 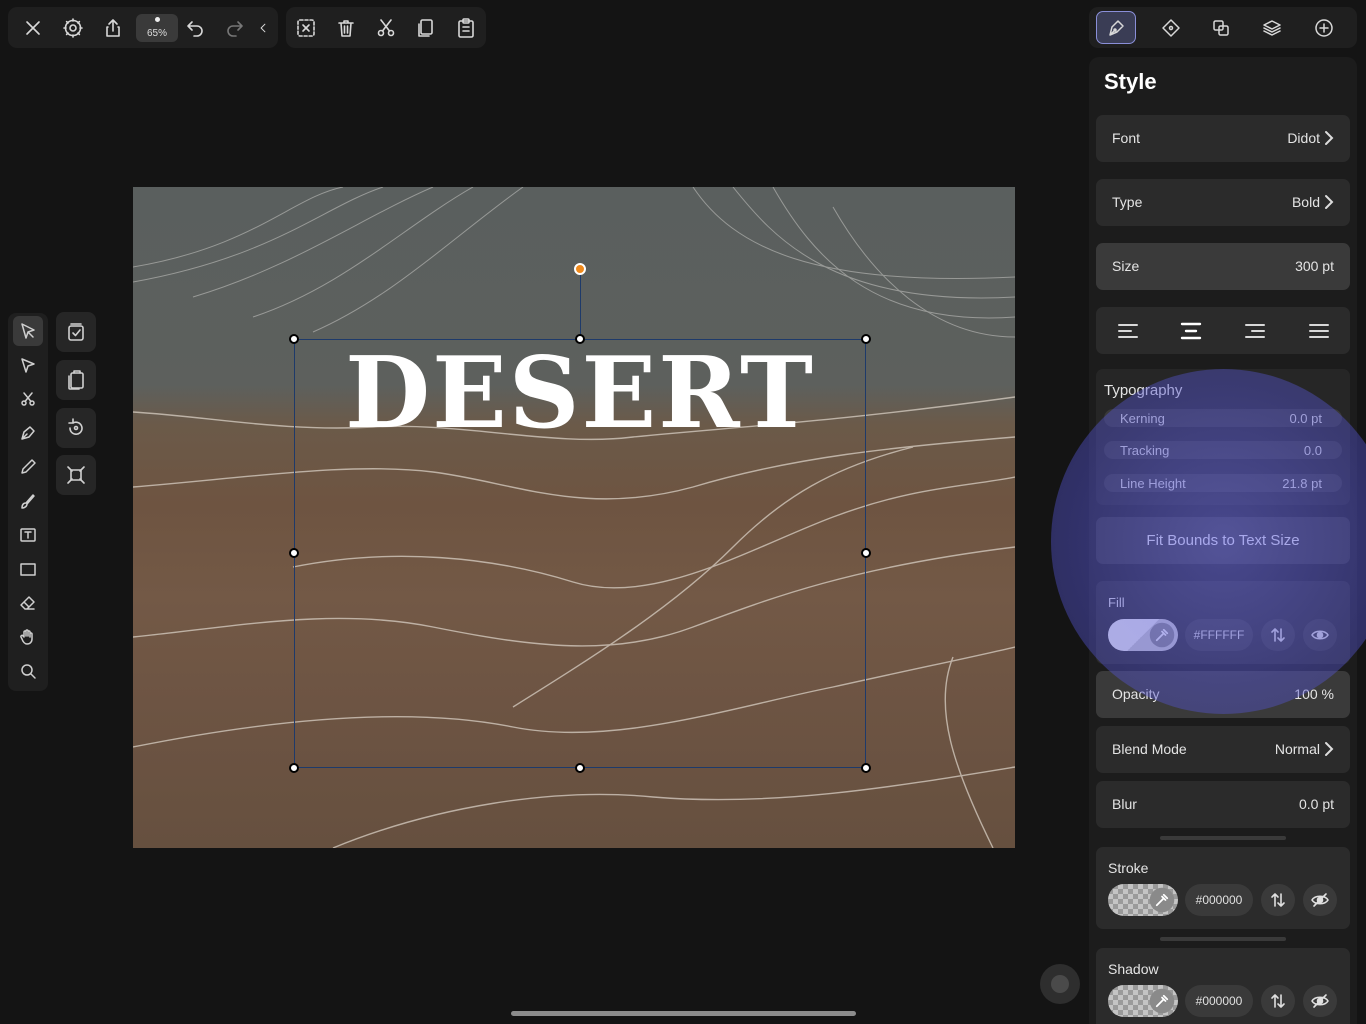 What do you see at coordinates (1223, 418) in the screenshot?
I see `kerning-field: Kerning 0.0 pt` at bounding box center [1223, 418].